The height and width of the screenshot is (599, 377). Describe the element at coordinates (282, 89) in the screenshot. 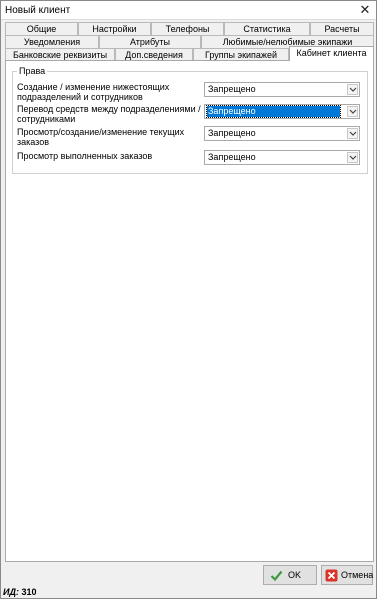

I see `right-select-subdivisions: Запрещено` at that location.